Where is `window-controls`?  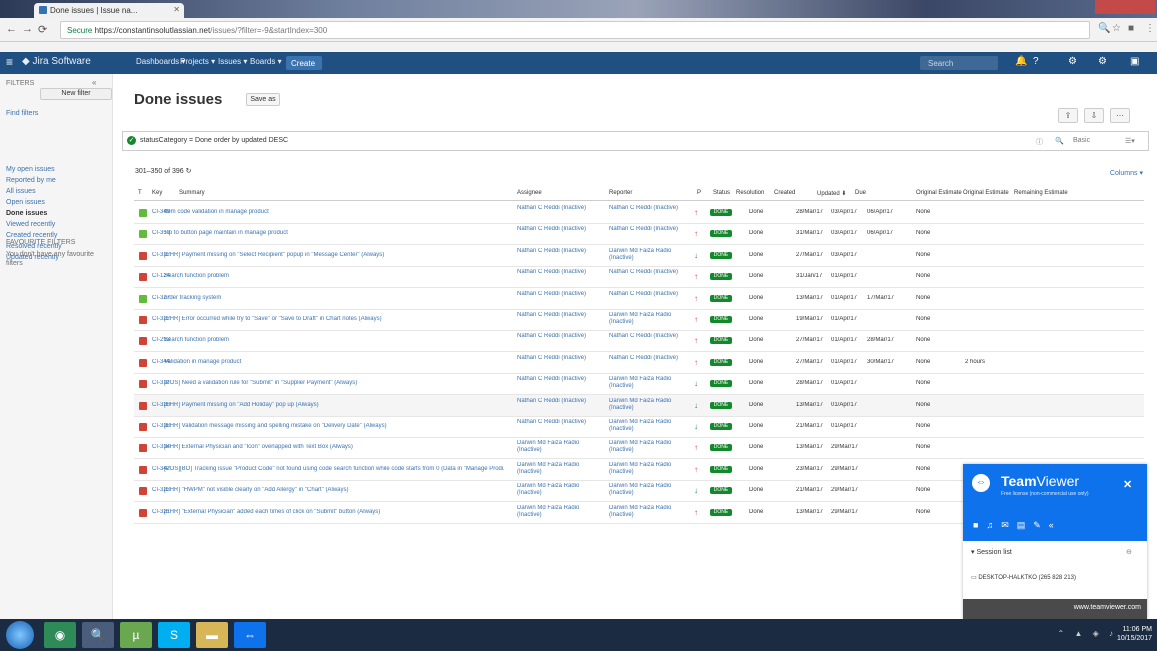
window-controls is located at coordinates (1125, 7).